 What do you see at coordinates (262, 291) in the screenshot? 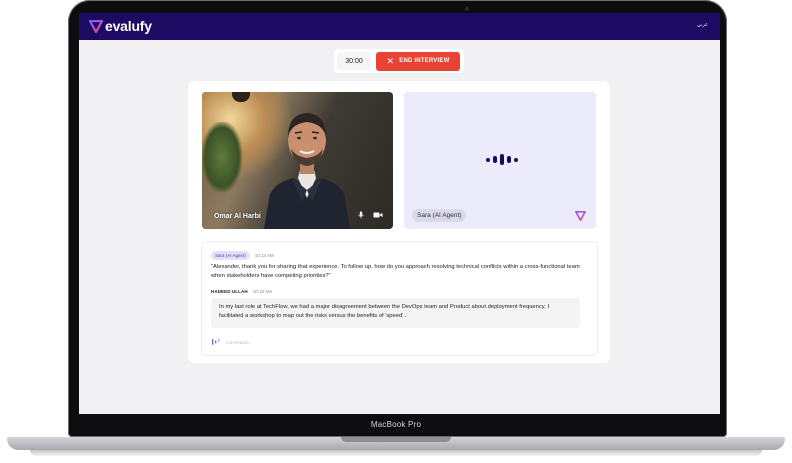
I see `candidate-message-time: 10:15 AM` at bounding box center [262, 291].